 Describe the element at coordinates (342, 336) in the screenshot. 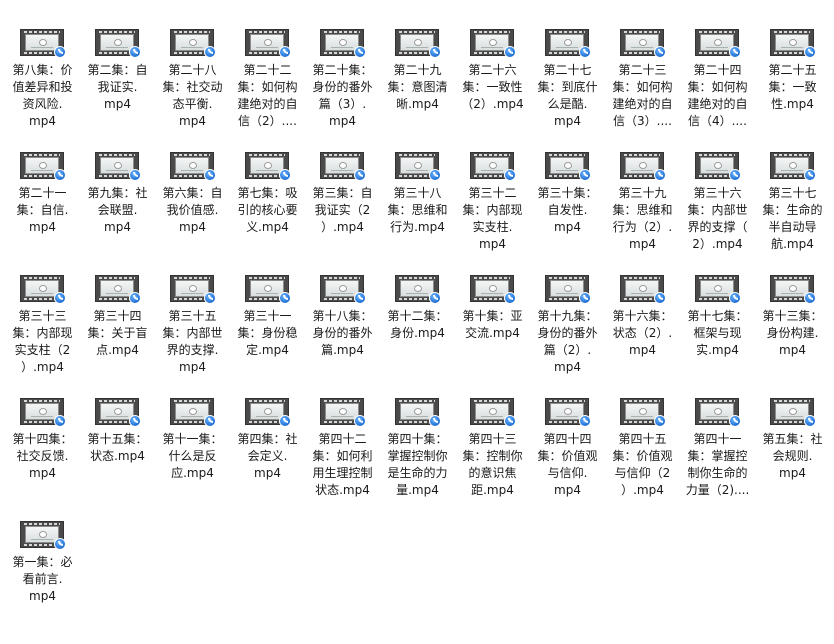

I see `file-item: 第十八集： 身份的番外 篇.mp4` at that location.